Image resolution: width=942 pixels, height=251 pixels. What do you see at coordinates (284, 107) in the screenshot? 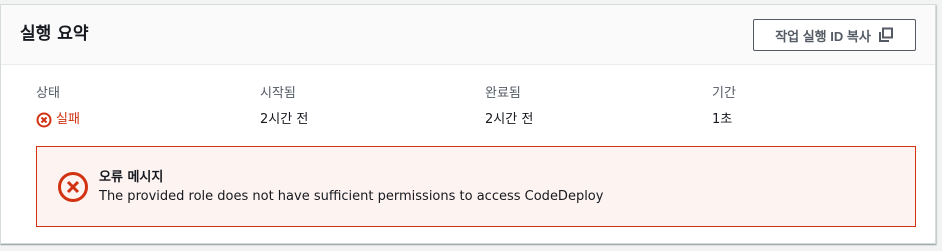
I see `started-column: 시작됨 2시간 전` at bounding box center [284, 107].